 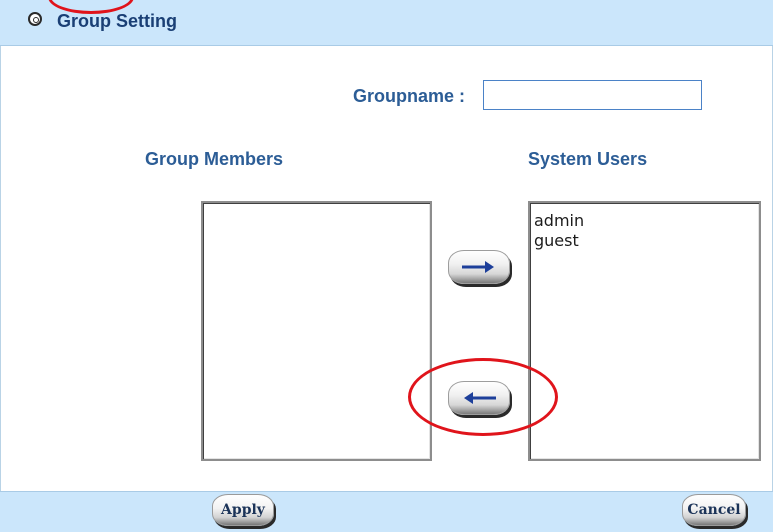 What do you see at coordinates (644, 241) in the screenshot?
I see `list-item: guest` at bounding box center [644, 241].